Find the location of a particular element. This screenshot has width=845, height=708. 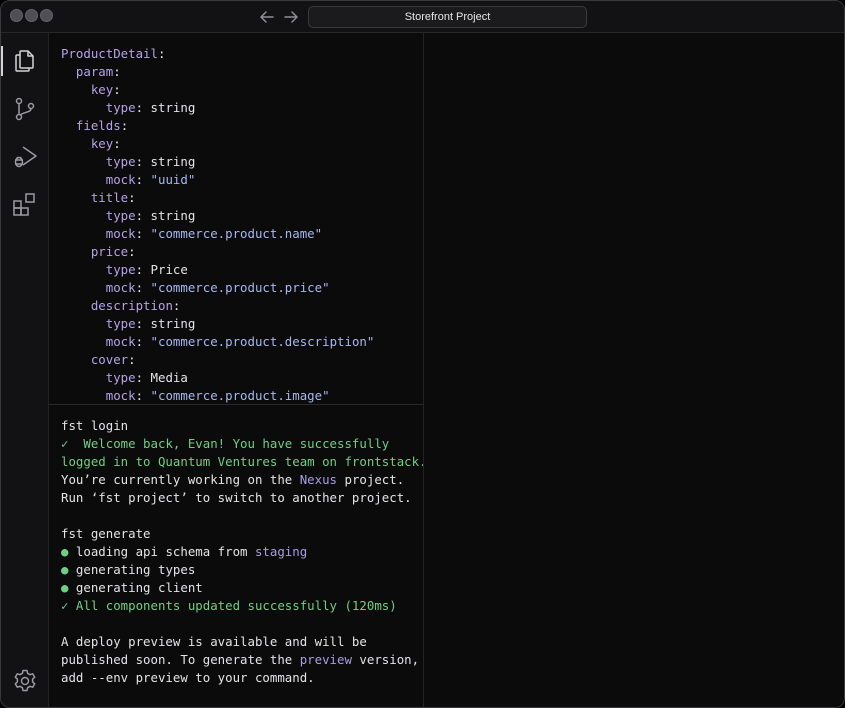

code-line: param: is located at coordinates (98, 71).